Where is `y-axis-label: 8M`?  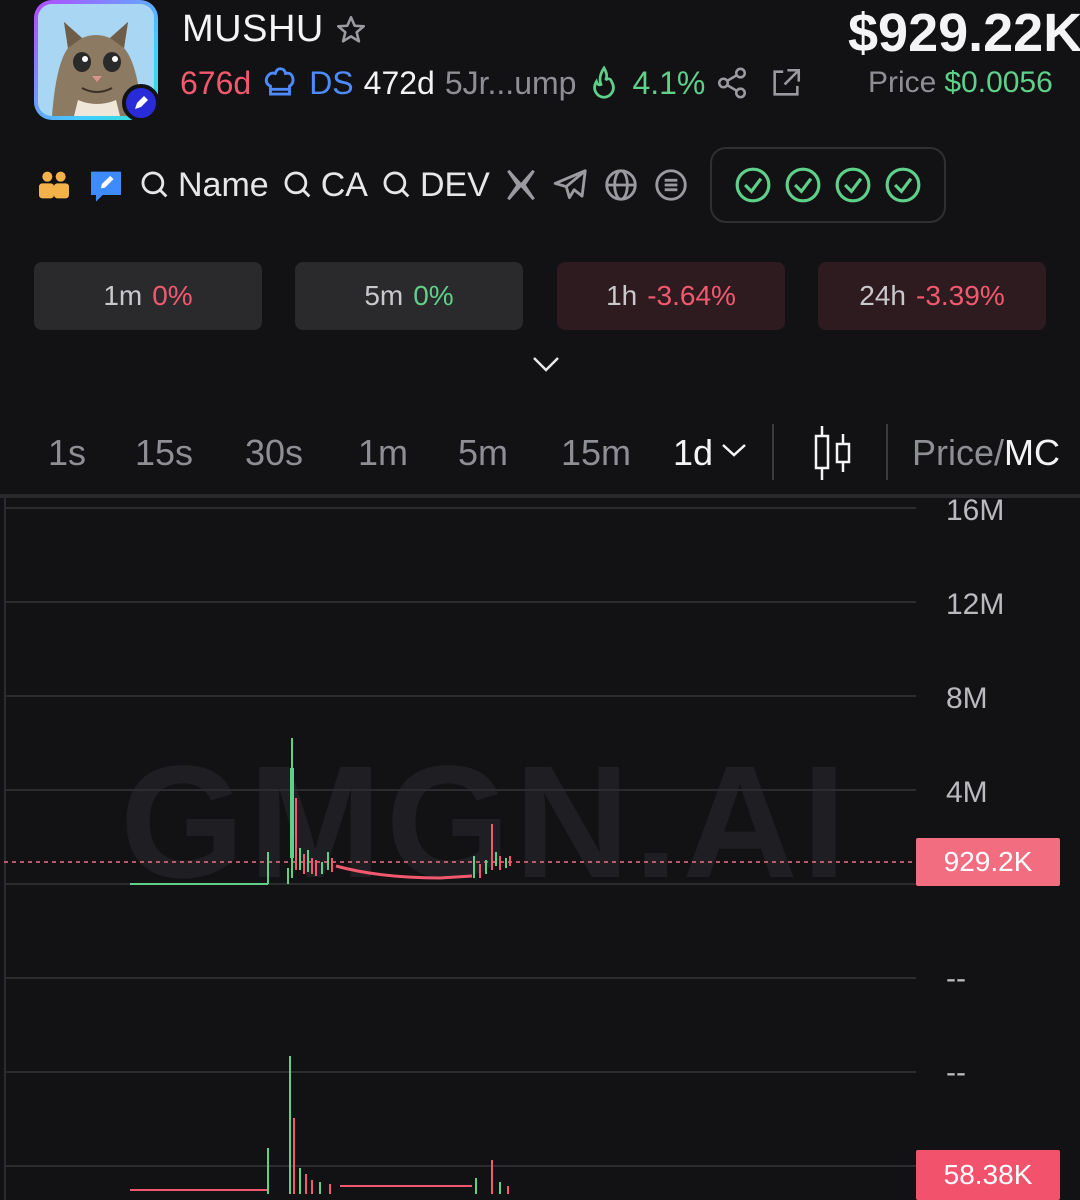
y-axis-label: 8M is located at coordinates (967, 698).